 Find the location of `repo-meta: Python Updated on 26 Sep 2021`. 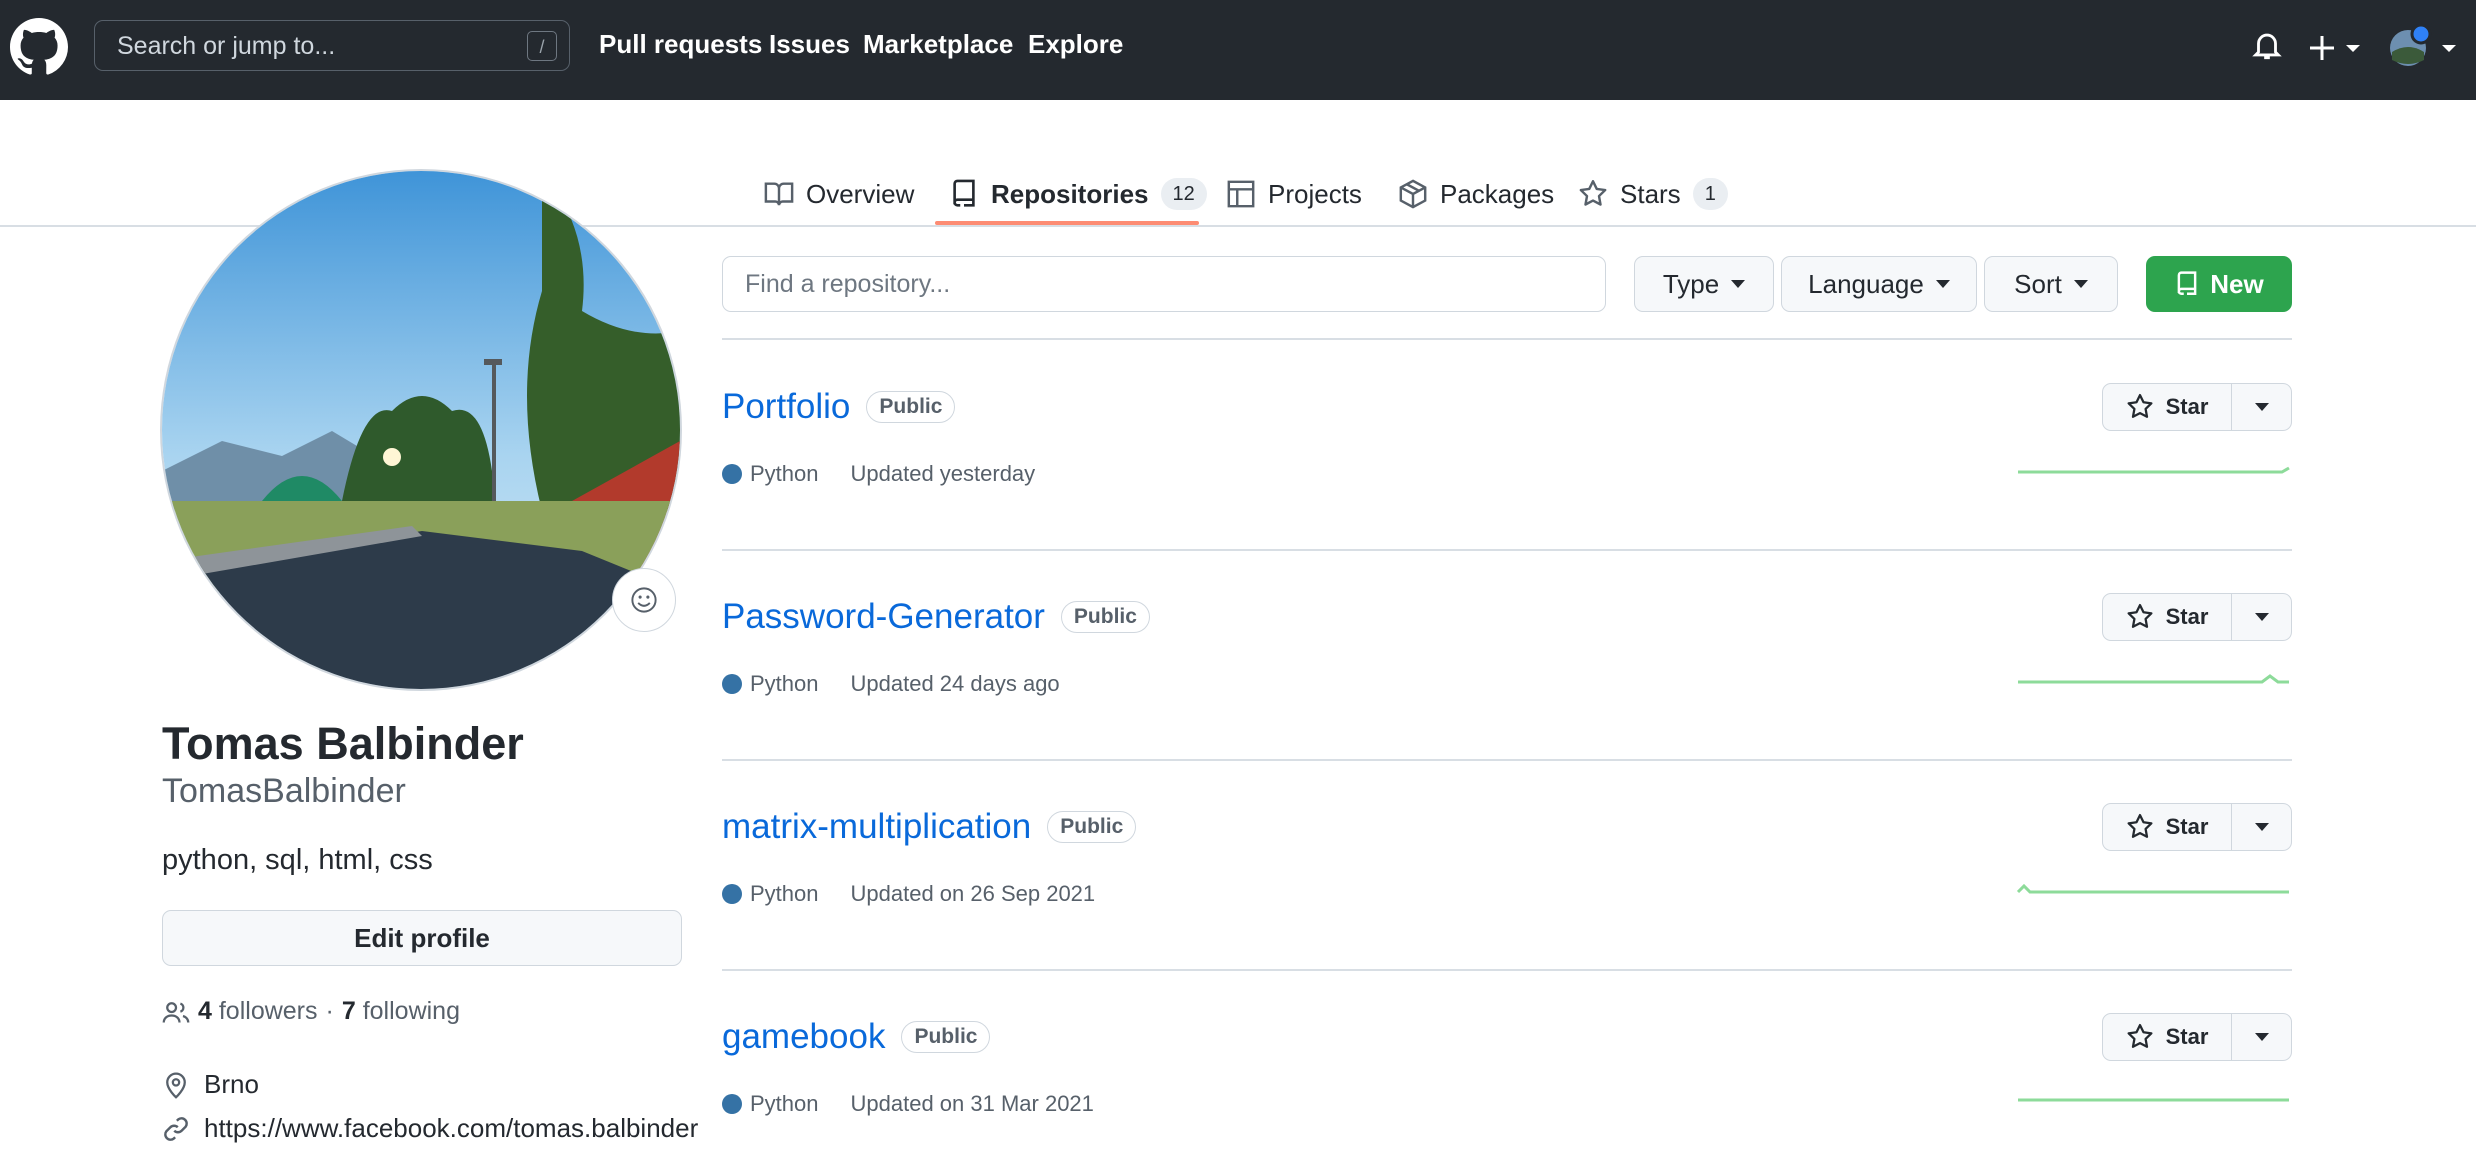

repo-meta: Python Updated on 26 Sep 2021 is located at coordinates (908, 894).